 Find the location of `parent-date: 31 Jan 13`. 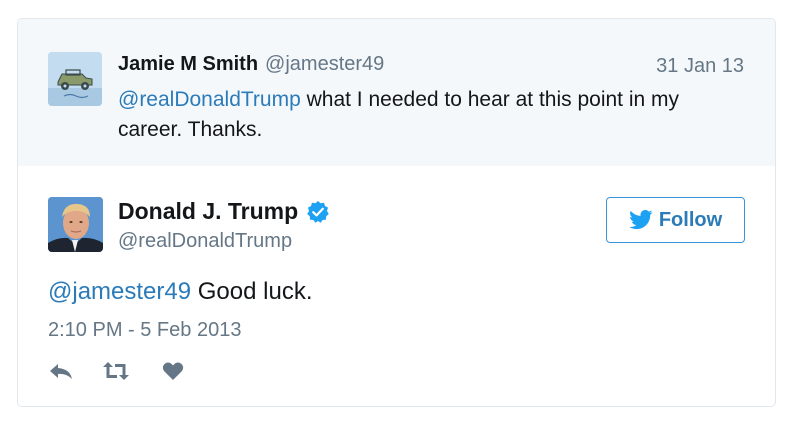

parent-date: 31 Jan 13 is located at coordinates (700, 66).